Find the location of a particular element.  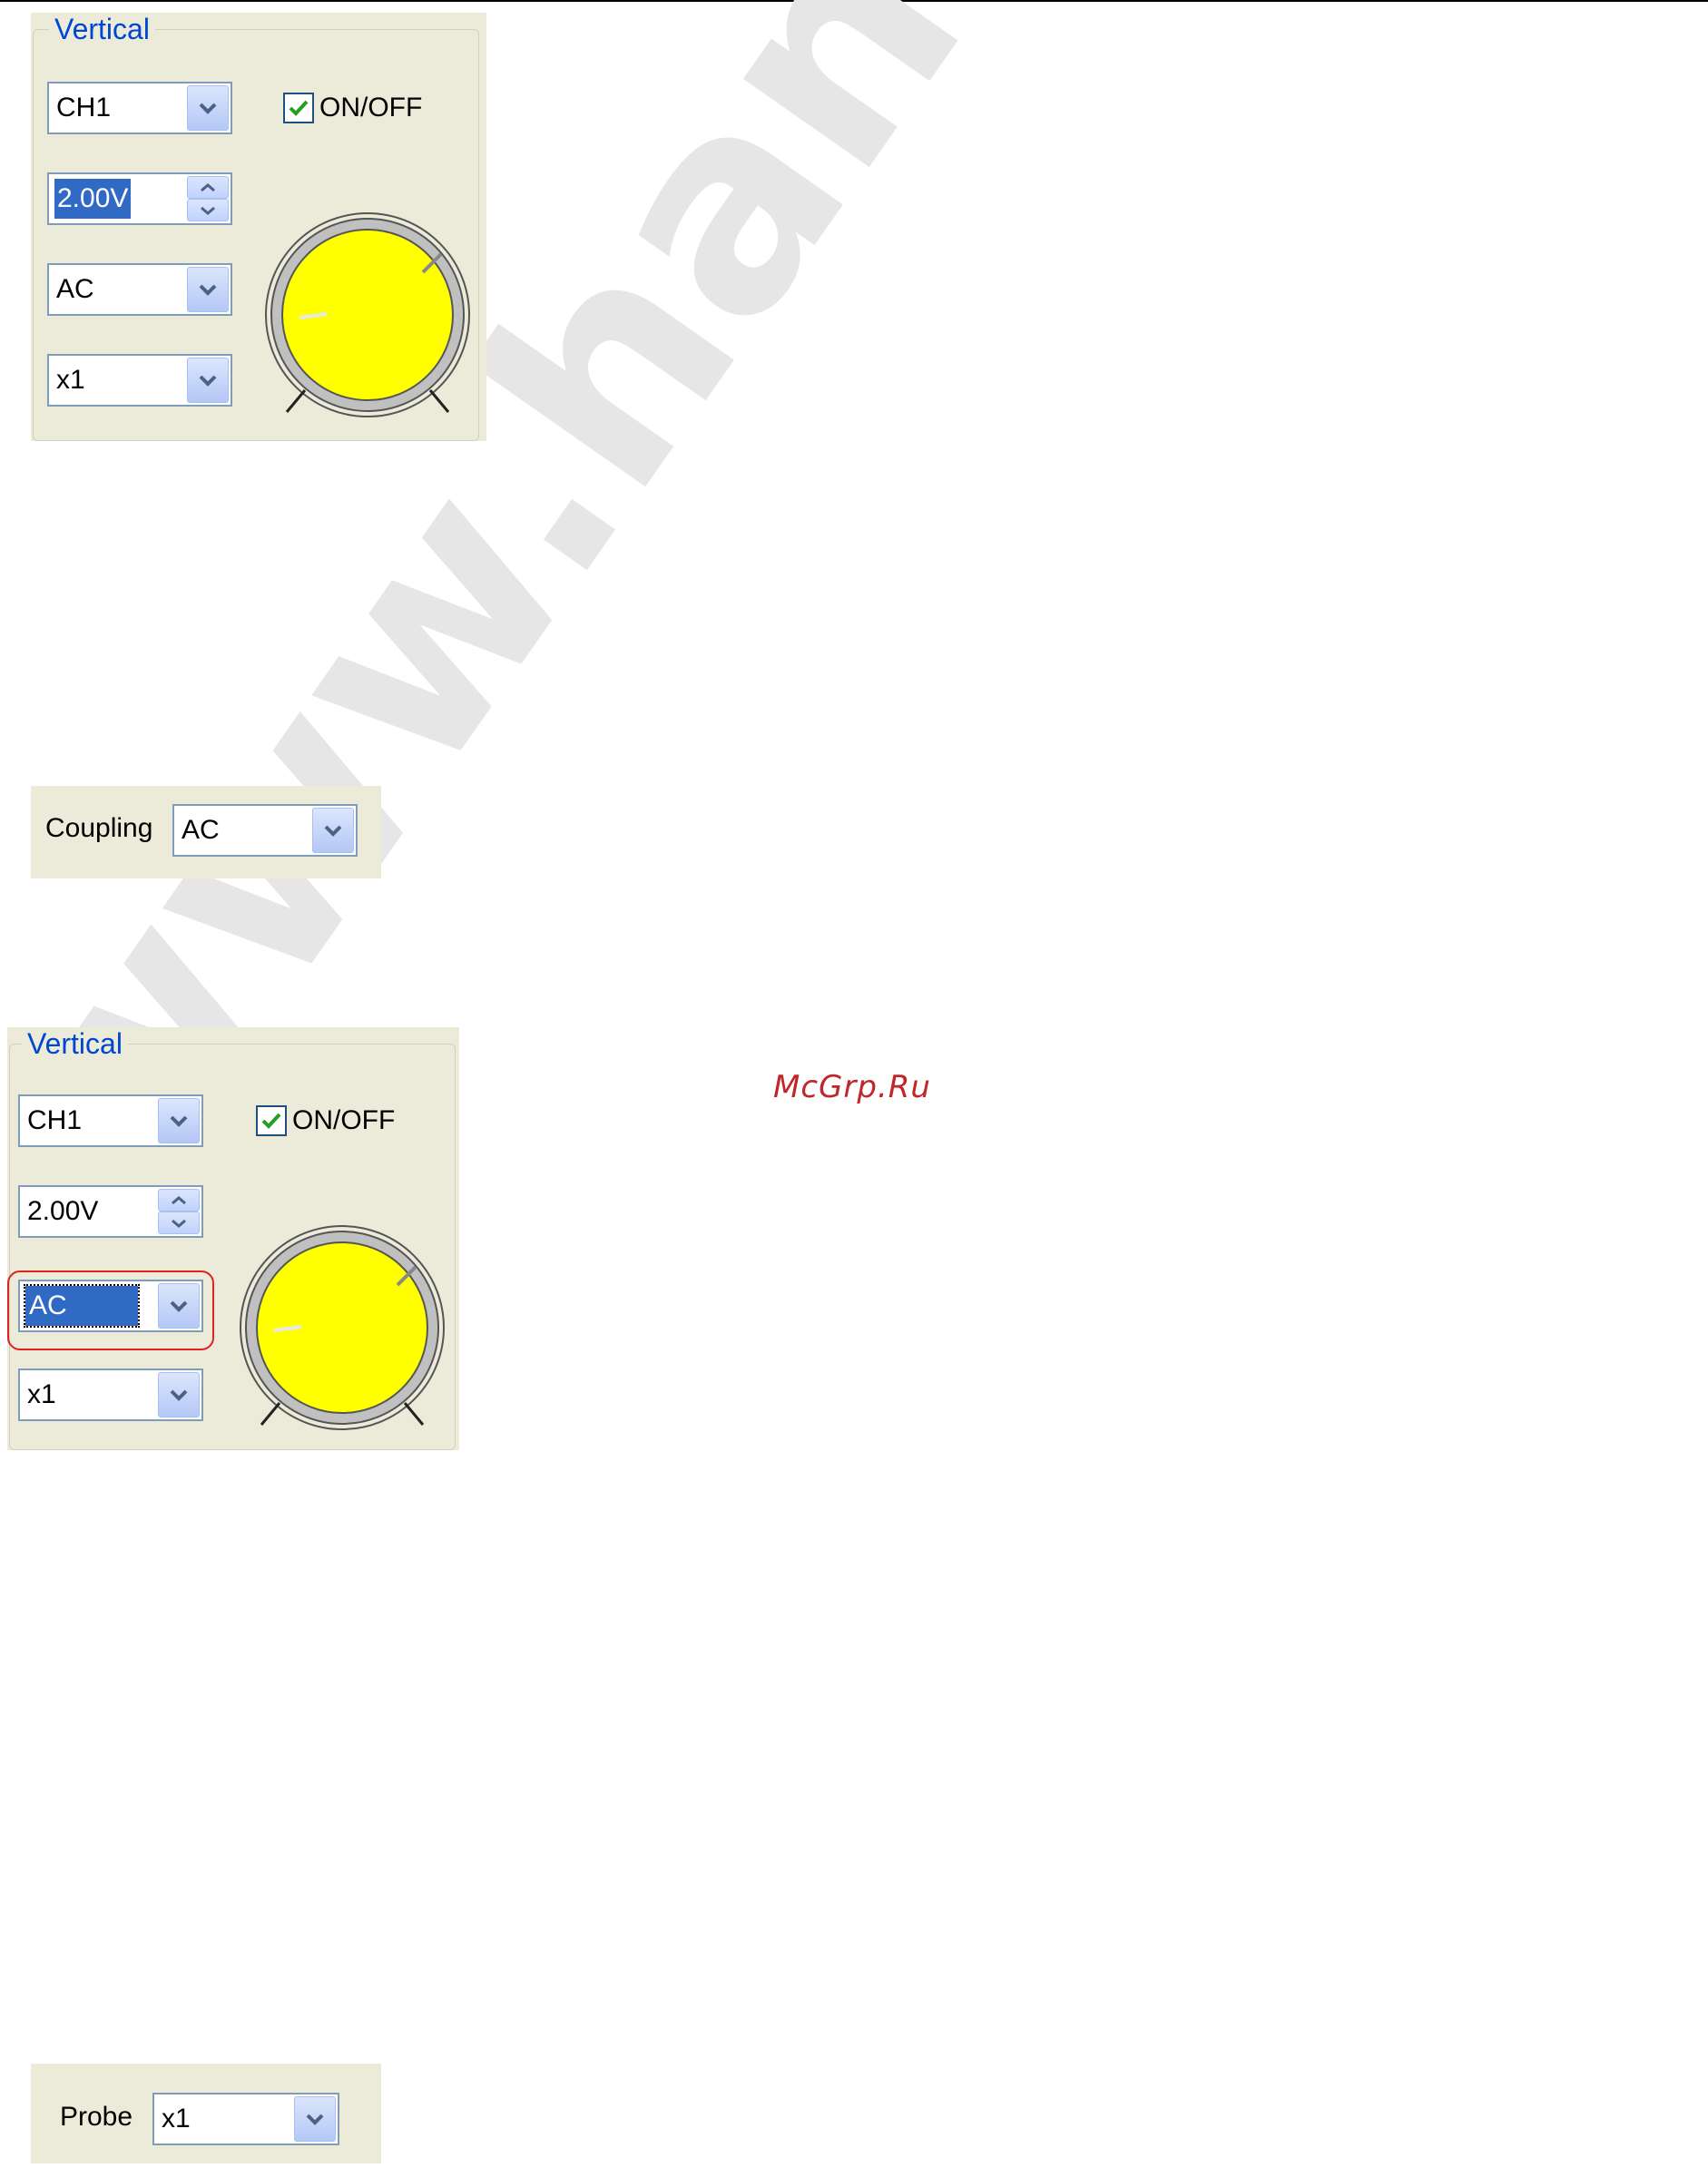

coupling-panel: Coupling AC is located at coordinates (206, 832).